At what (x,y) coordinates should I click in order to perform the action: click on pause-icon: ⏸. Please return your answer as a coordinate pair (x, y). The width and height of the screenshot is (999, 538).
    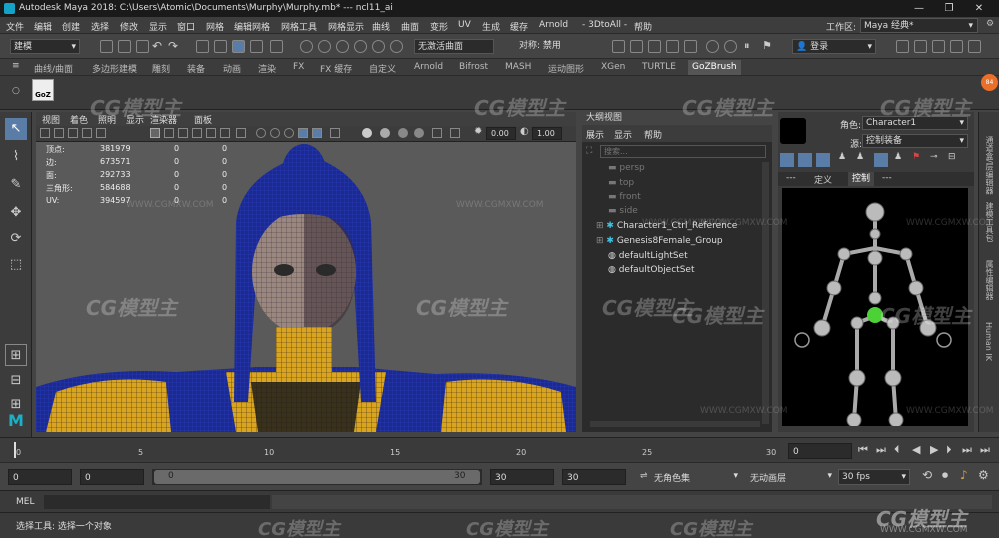
    Looking at the image, I should click on (747, 46).